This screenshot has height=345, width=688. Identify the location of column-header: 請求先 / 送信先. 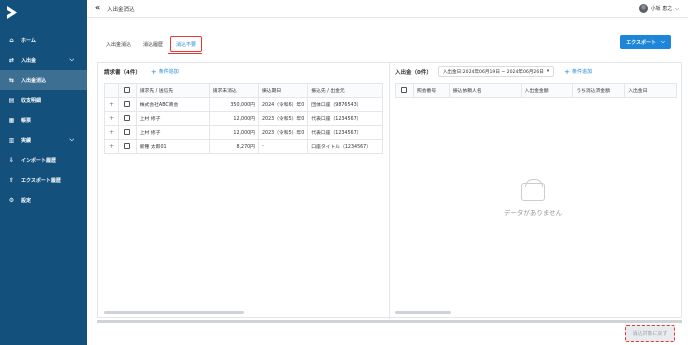
(172, 90).